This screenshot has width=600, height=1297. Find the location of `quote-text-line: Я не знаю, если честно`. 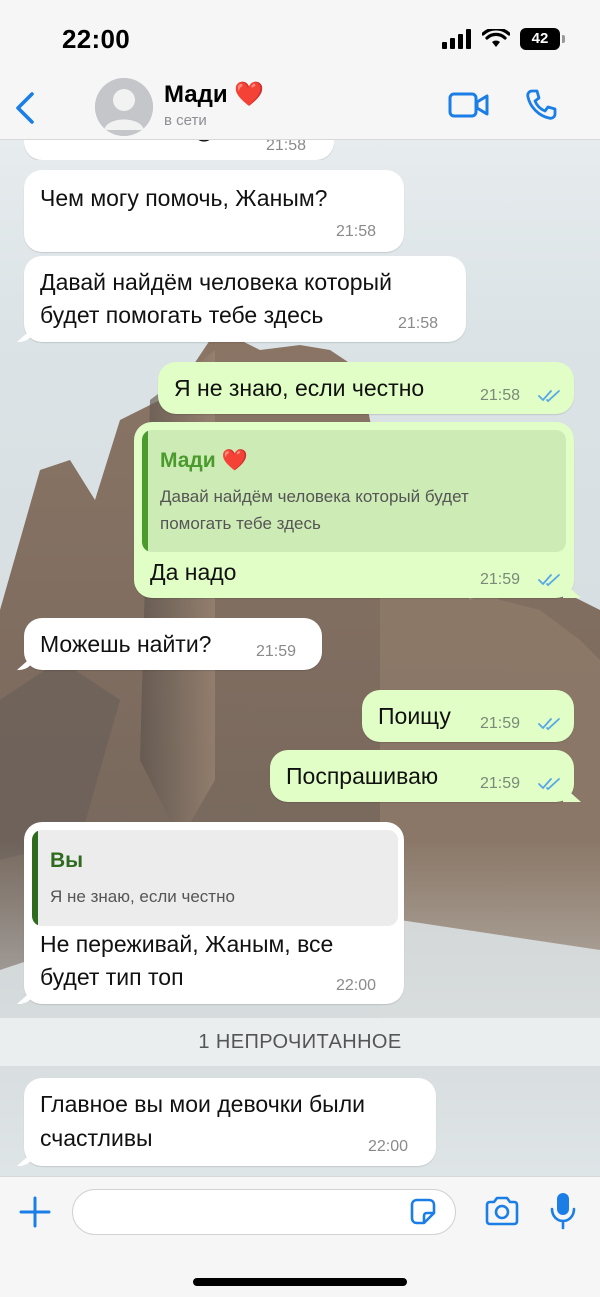

quote-text-line: Я не знаю, если честно is located at coordinates (142, 896).